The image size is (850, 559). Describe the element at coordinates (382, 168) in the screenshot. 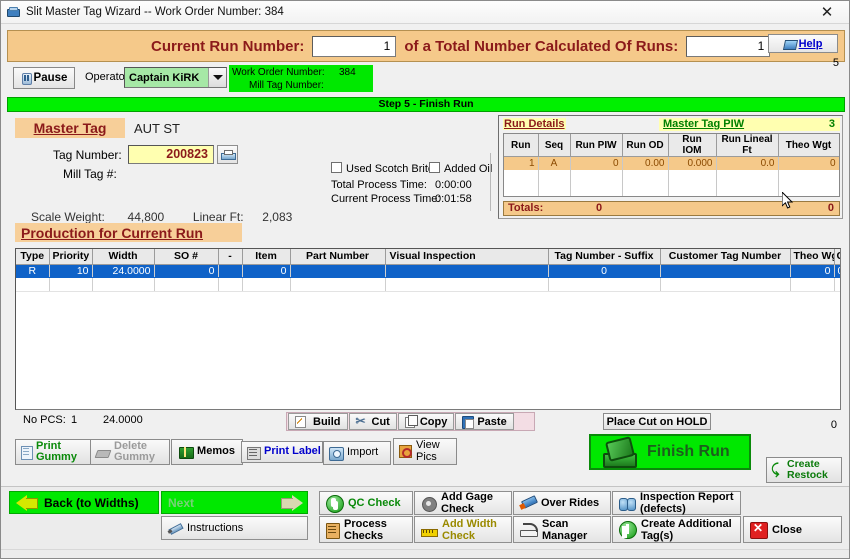

I see `used-scotch-brite-checkbox: Used Scotch Brite` at that location.